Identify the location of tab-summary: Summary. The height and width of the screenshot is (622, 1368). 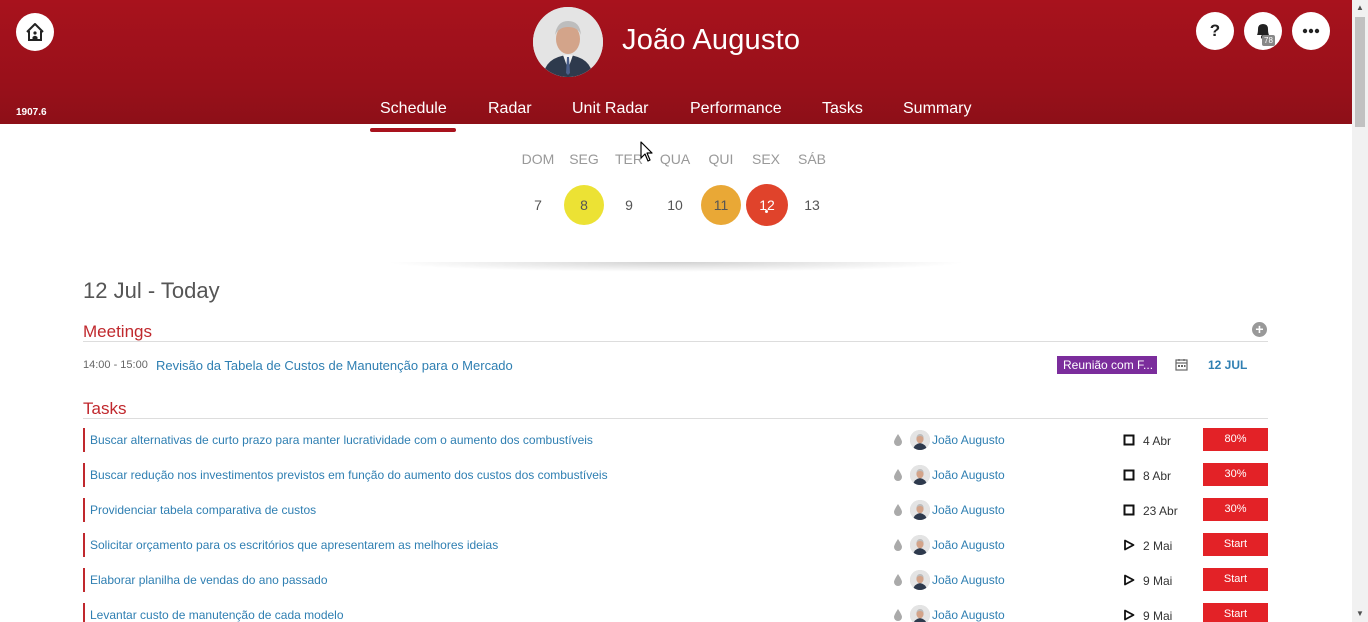
(937, 109).